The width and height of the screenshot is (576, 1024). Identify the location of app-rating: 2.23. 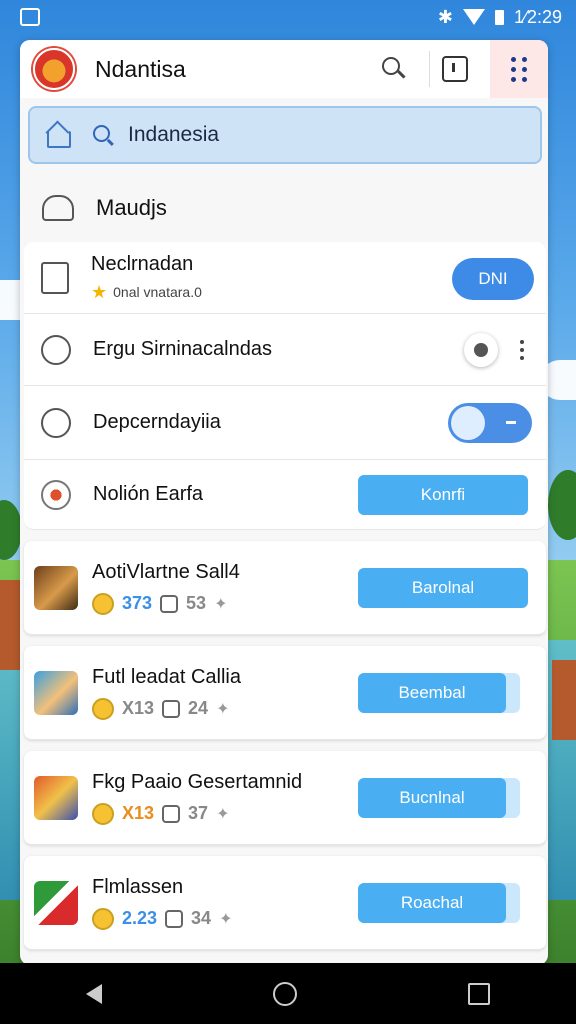
(140, 918).